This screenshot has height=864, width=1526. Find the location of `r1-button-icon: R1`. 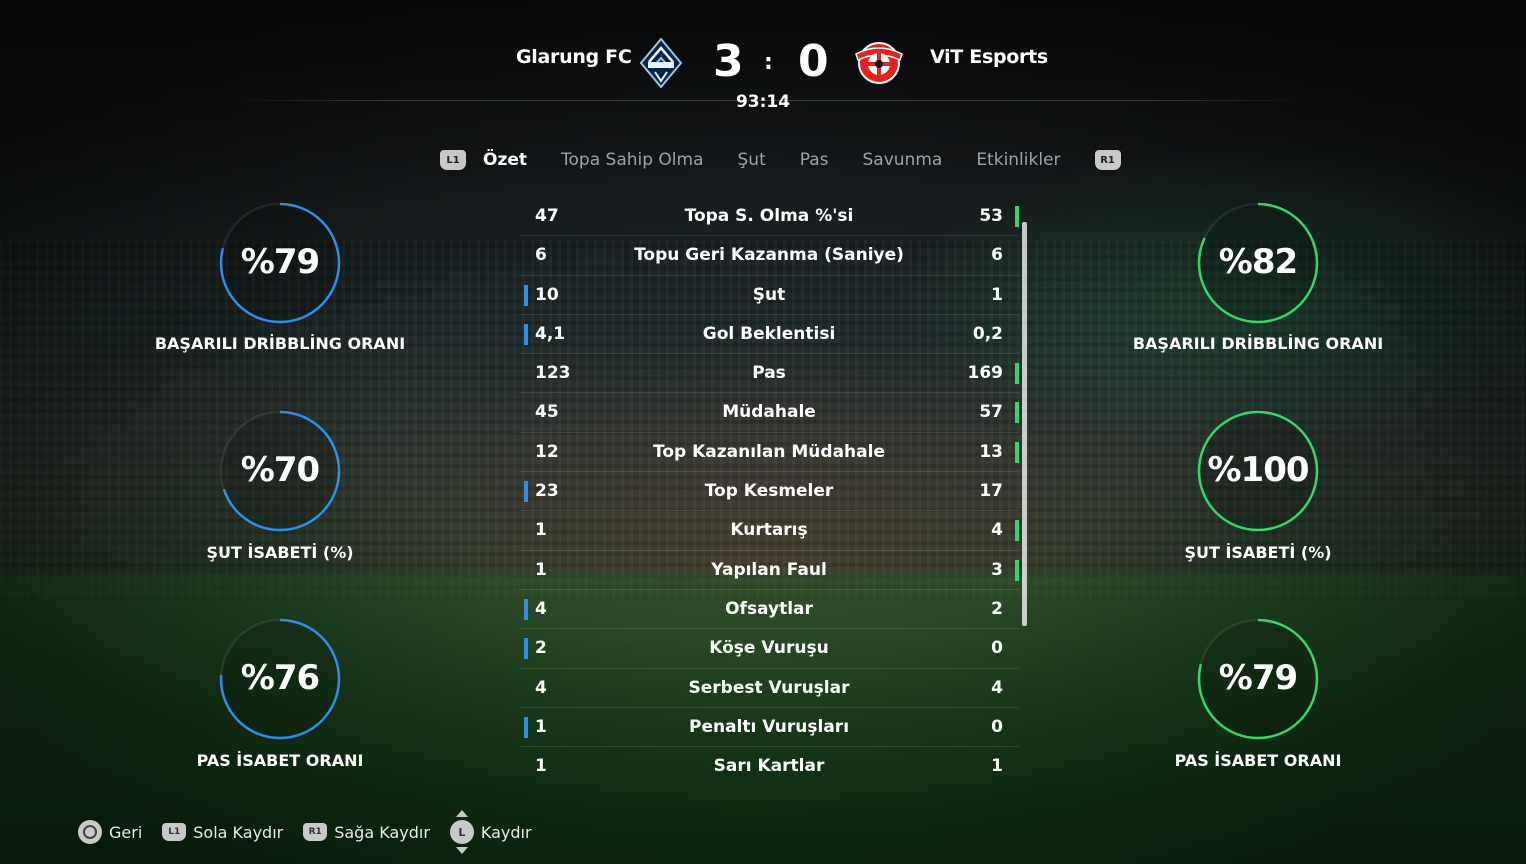

r1-button-icon: R1 is located at coordinates (315, 832).